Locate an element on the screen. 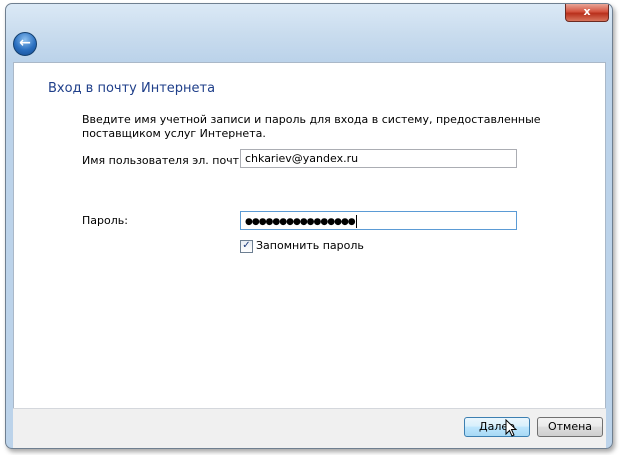 The height and width of the screenshot is (455, 620). close-icon: x is located at coordinates (587, 11).